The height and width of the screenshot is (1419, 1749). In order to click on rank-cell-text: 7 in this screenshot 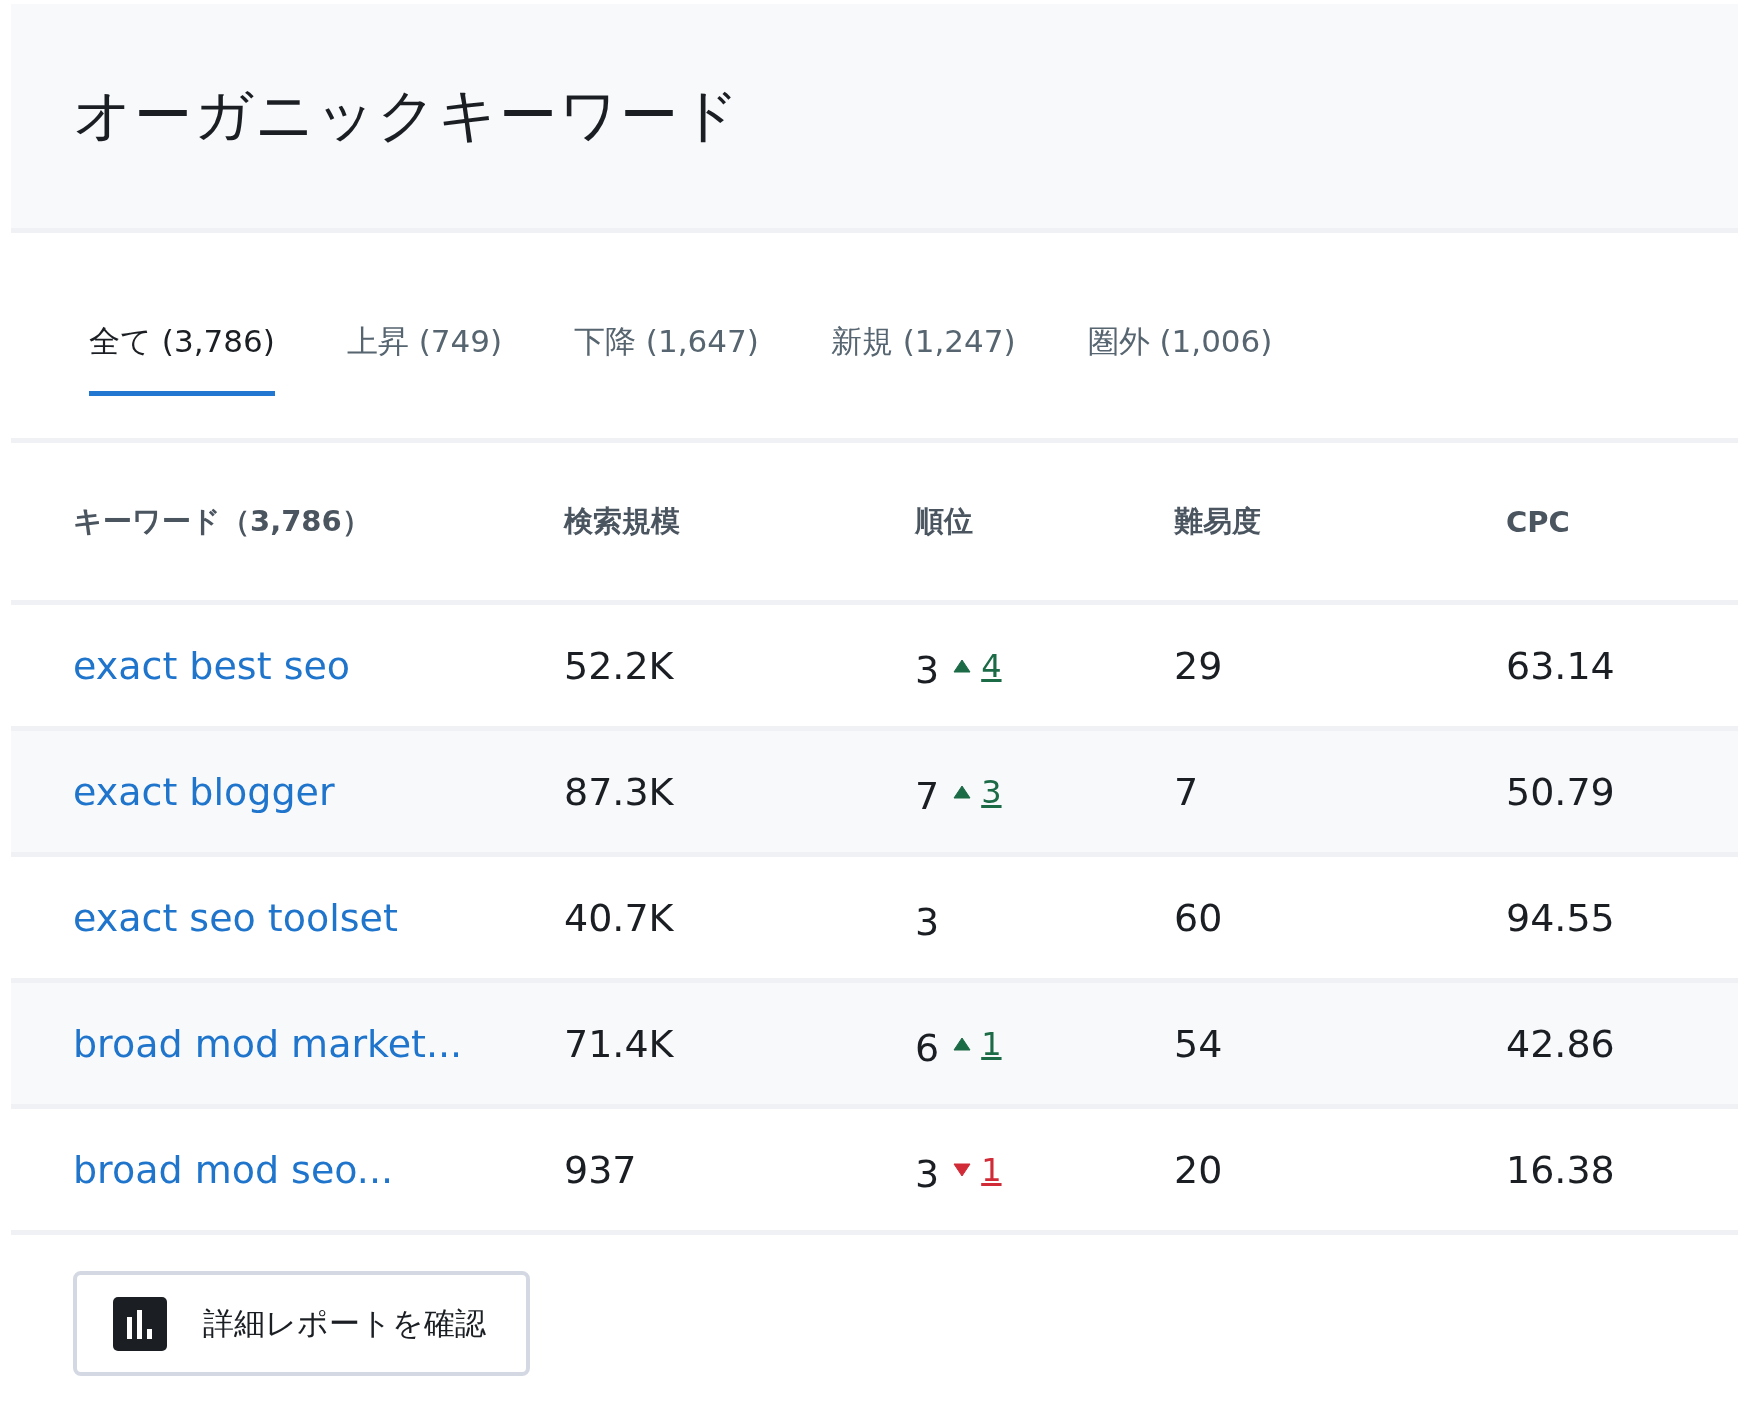, I will do `click(927, 795)`.